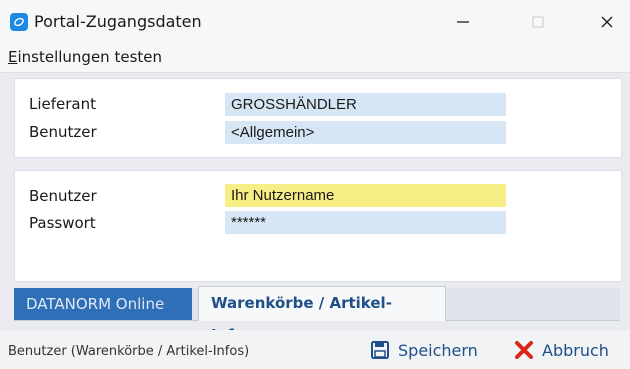  I want to click on maximize-button, so click(538, 22).